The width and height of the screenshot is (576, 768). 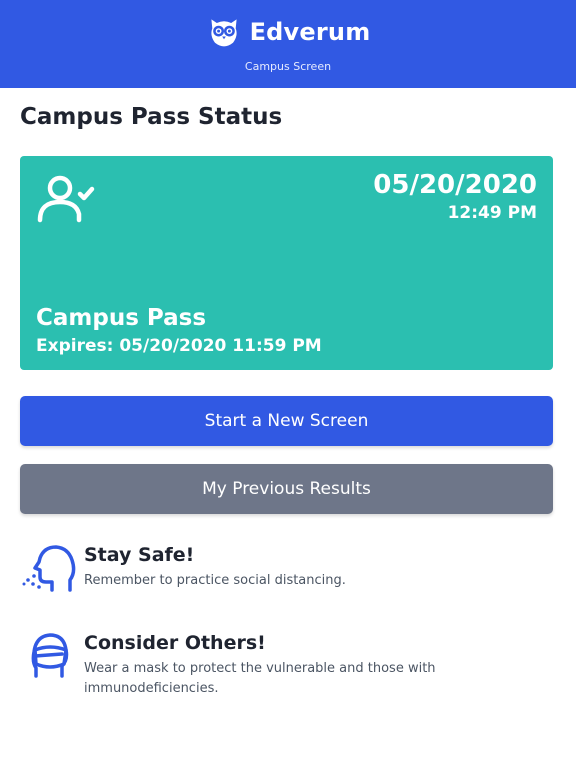 I want to click on face-mask-icon, so click(x=50, y=655).